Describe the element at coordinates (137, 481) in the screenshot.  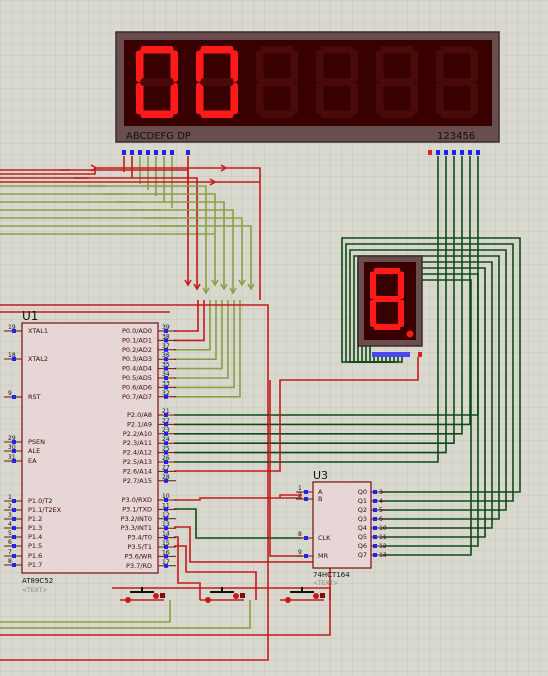
I see `u1-pin-name: P2.7/A15` at that location.